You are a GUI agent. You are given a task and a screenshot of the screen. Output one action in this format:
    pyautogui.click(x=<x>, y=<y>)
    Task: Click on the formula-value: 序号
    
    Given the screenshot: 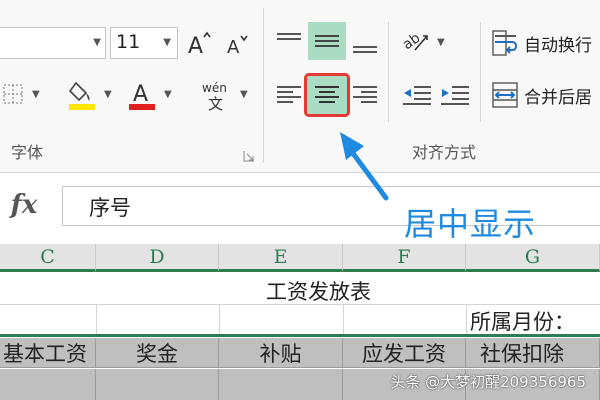 What is the action you would take?
    pyautogui.click(x=110, y=208)
    